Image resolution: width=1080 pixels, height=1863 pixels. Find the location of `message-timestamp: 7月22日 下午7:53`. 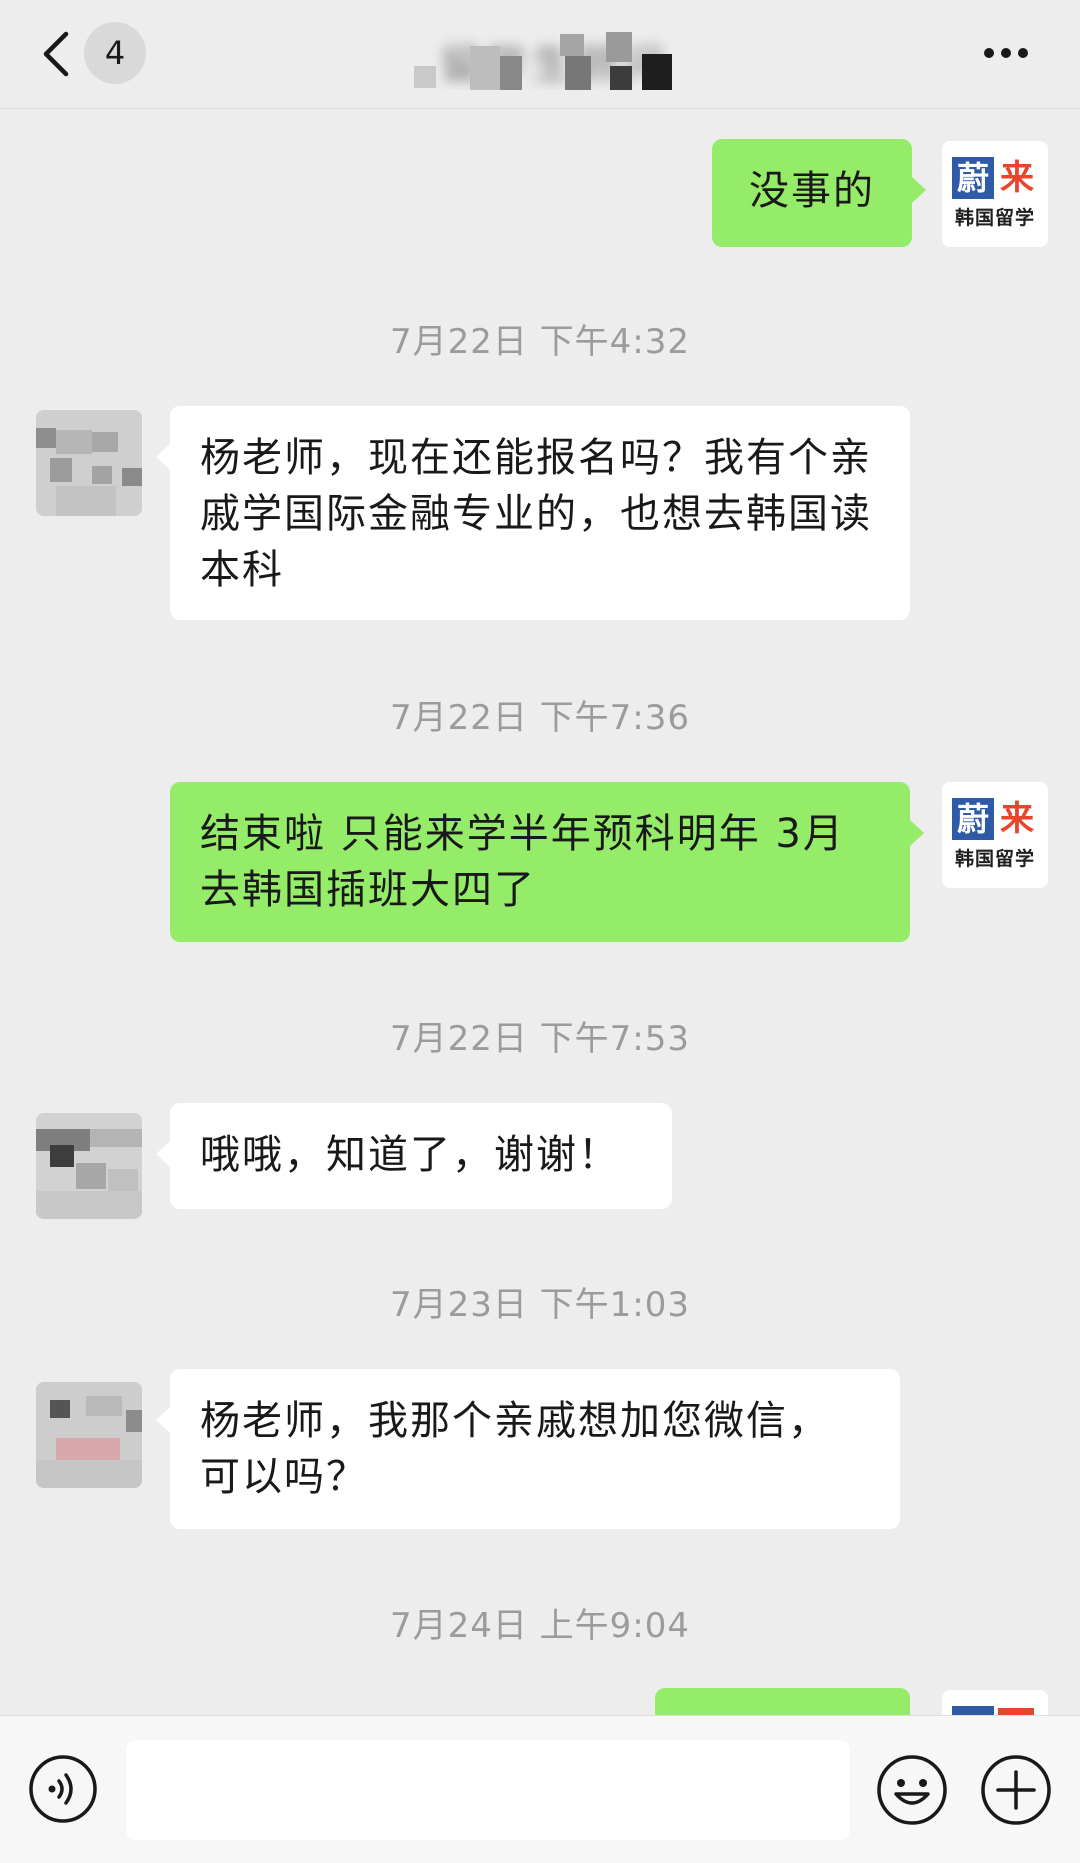

message-timestamp: 7月22日 下午7:53 is located at coordinates (540, 1039).